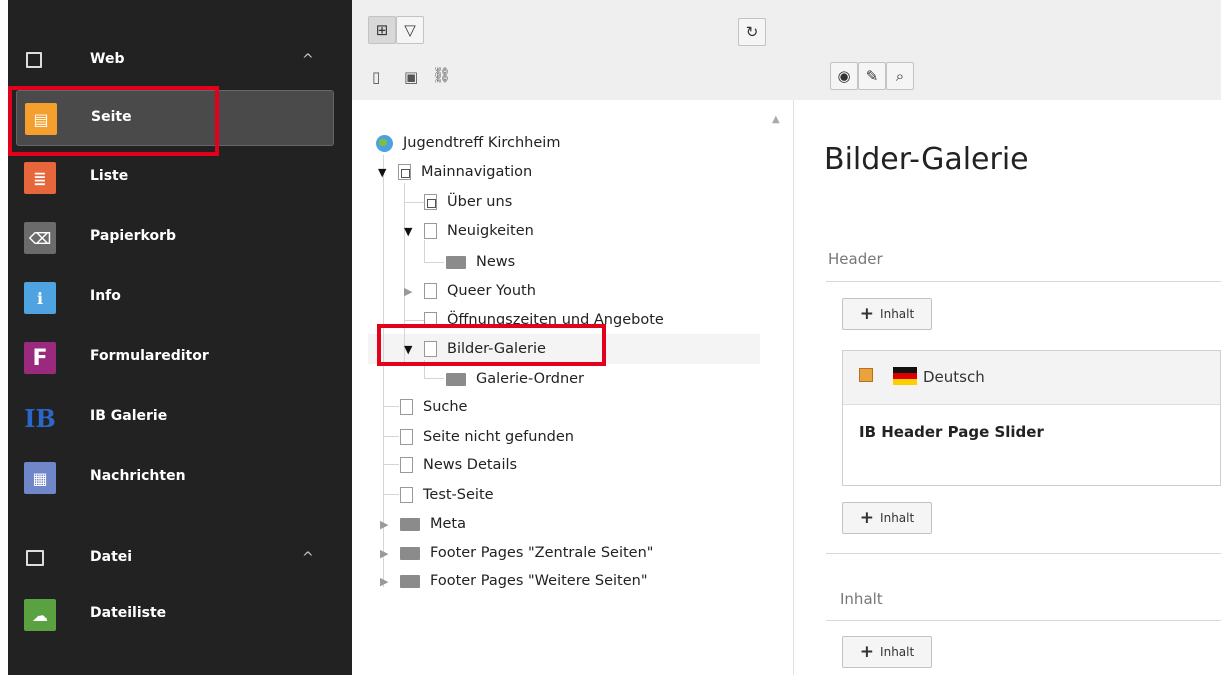 The image size is (1221, 675). I want to click on module-formulareditor: F Formulareditor, so click(185, 358).